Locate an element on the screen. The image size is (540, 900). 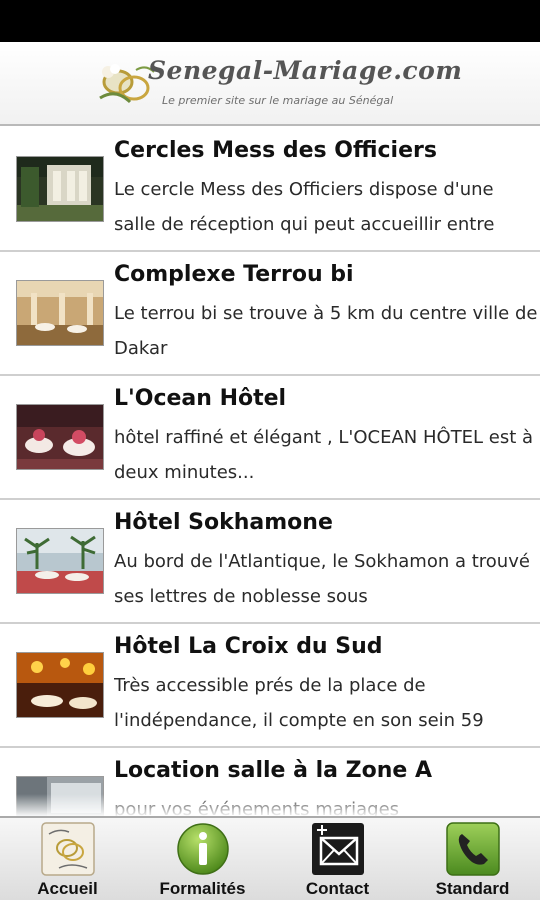
phone-icon is located at coordinates (472, 849).